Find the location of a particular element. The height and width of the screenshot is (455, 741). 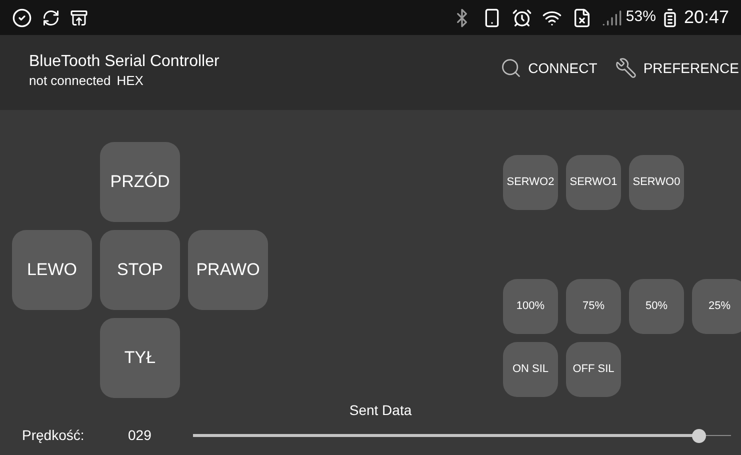

direction-button: PRAWO is located at coordinates (228, 270).